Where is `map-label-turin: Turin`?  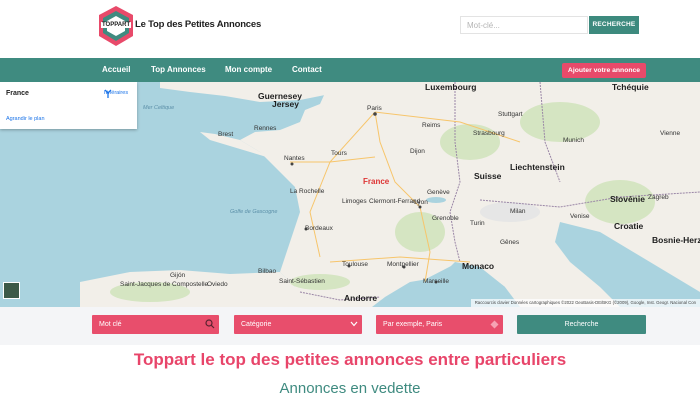
map-label-turin: Turin is located at coordinates (477, 223).